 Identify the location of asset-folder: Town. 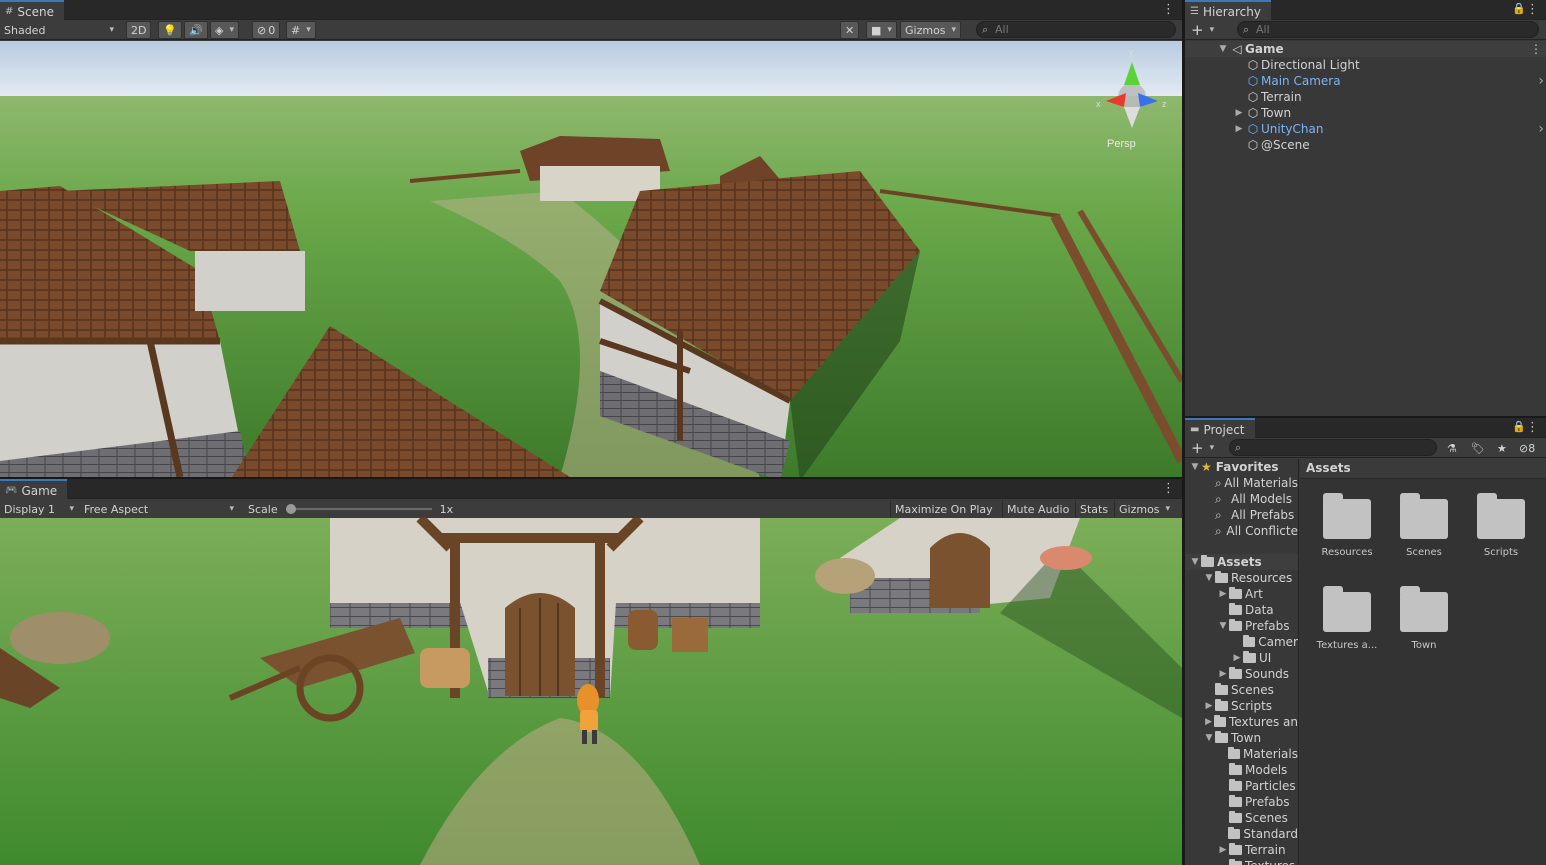
(1424, 618).